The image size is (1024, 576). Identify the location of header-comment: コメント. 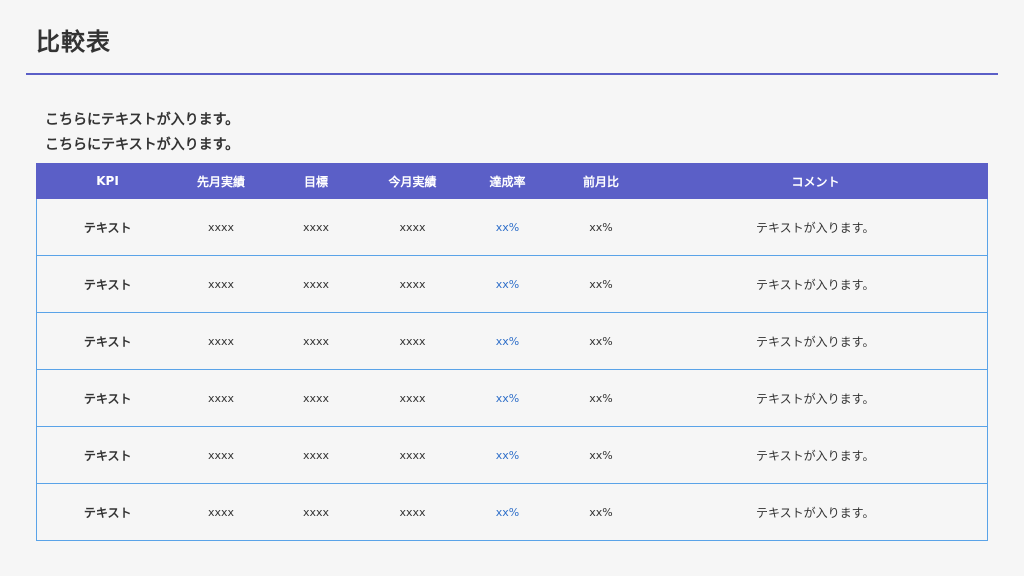
(815, 181).